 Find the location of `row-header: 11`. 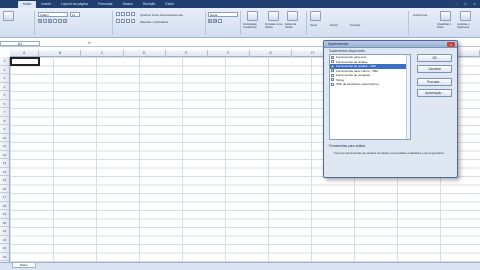

row-header: 11 is located at coordinates (4, 146).